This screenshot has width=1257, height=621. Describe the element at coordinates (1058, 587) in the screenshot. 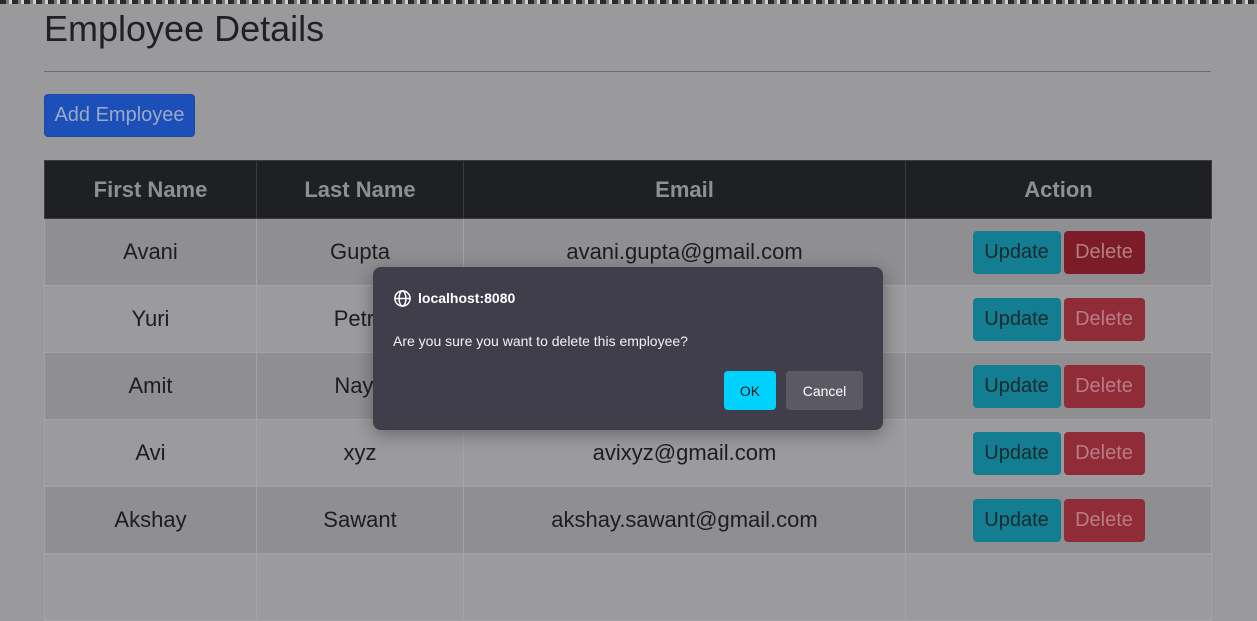

I see `action-cell` at that location.